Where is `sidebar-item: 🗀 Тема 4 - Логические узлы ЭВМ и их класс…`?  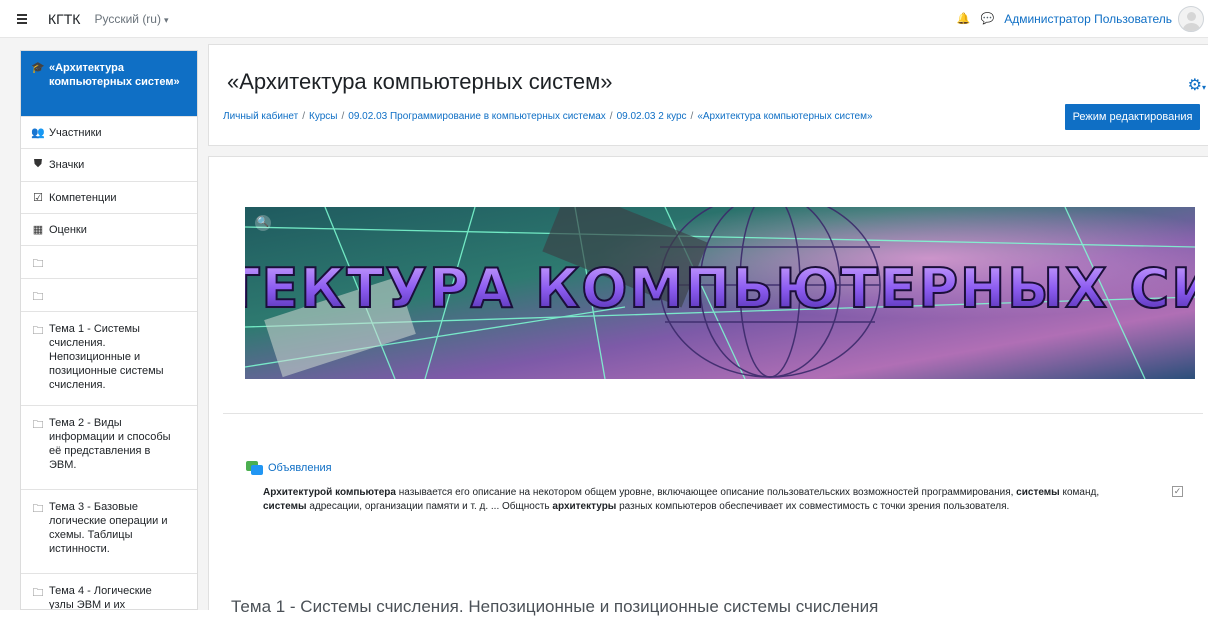
sidebar-item: 🗀 Тема 4 - Логические узлы ЭВМ и их класс… is located at coordinates (109, 592).